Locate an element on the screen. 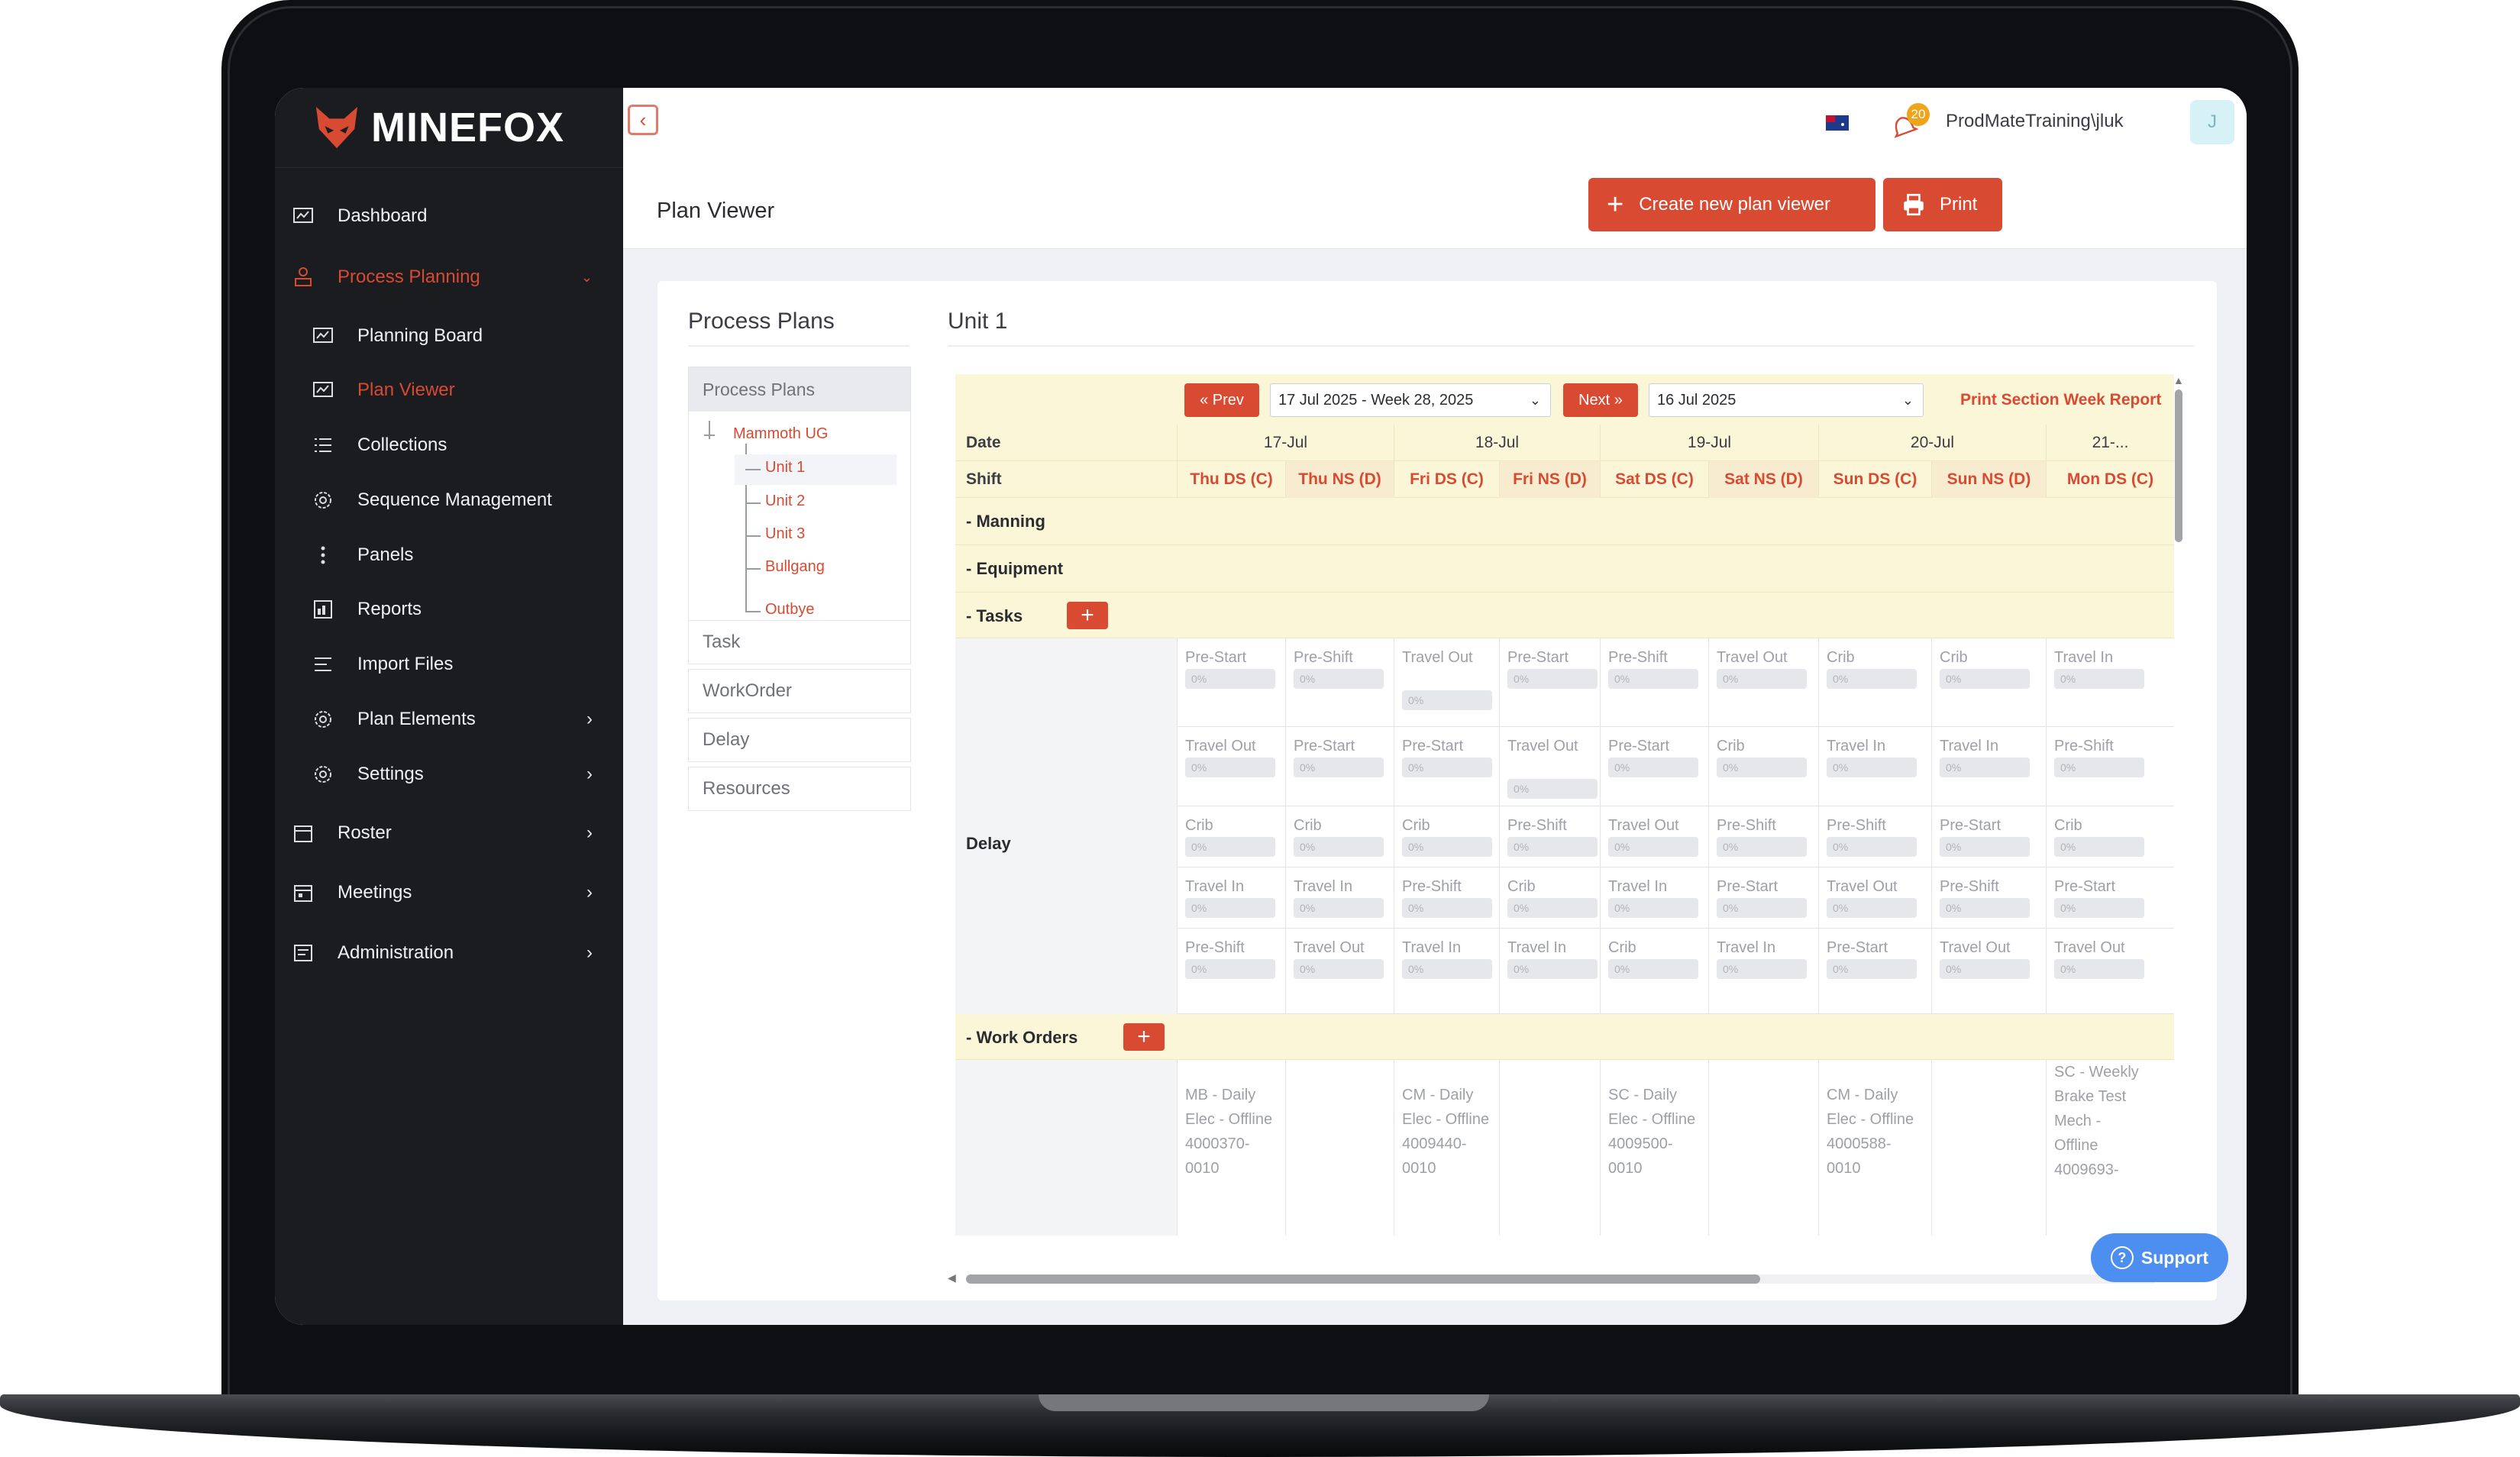 This screenshot has height=1457, width=2520. print-section-week-report-link: Print Section Week Report is located at coordinates (2060, 400).